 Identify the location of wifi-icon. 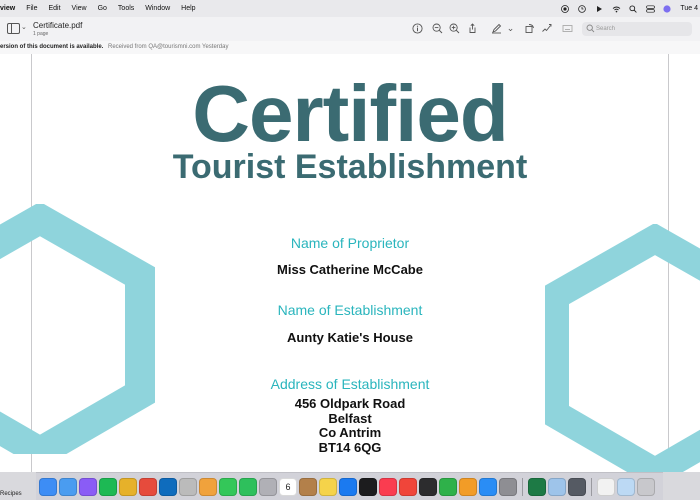
(616, 9).